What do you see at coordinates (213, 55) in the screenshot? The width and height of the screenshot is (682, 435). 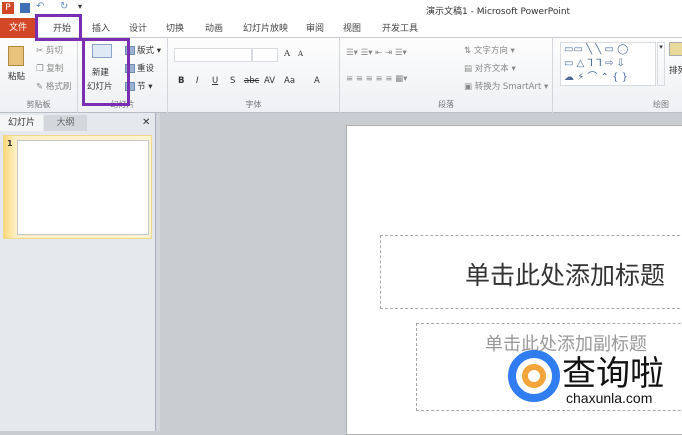 I see `font-family-dropdown` at bounding box center [213, 55].